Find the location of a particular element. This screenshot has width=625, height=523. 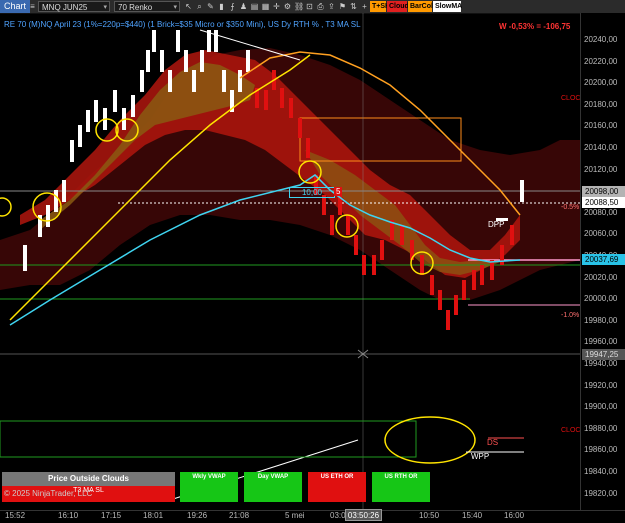

time-tick: 18:01 is located at coordinates (153, 515).